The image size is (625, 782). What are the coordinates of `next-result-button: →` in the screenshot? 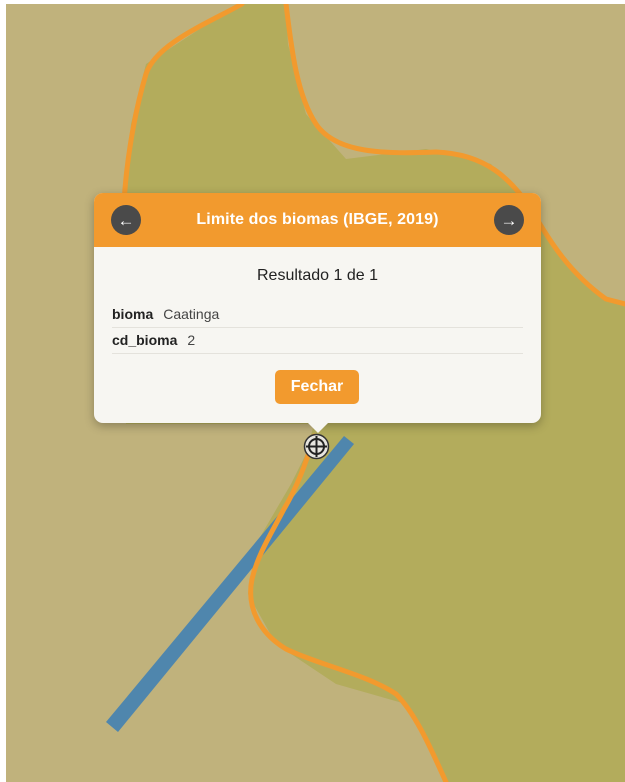 It's located at (509, 220).